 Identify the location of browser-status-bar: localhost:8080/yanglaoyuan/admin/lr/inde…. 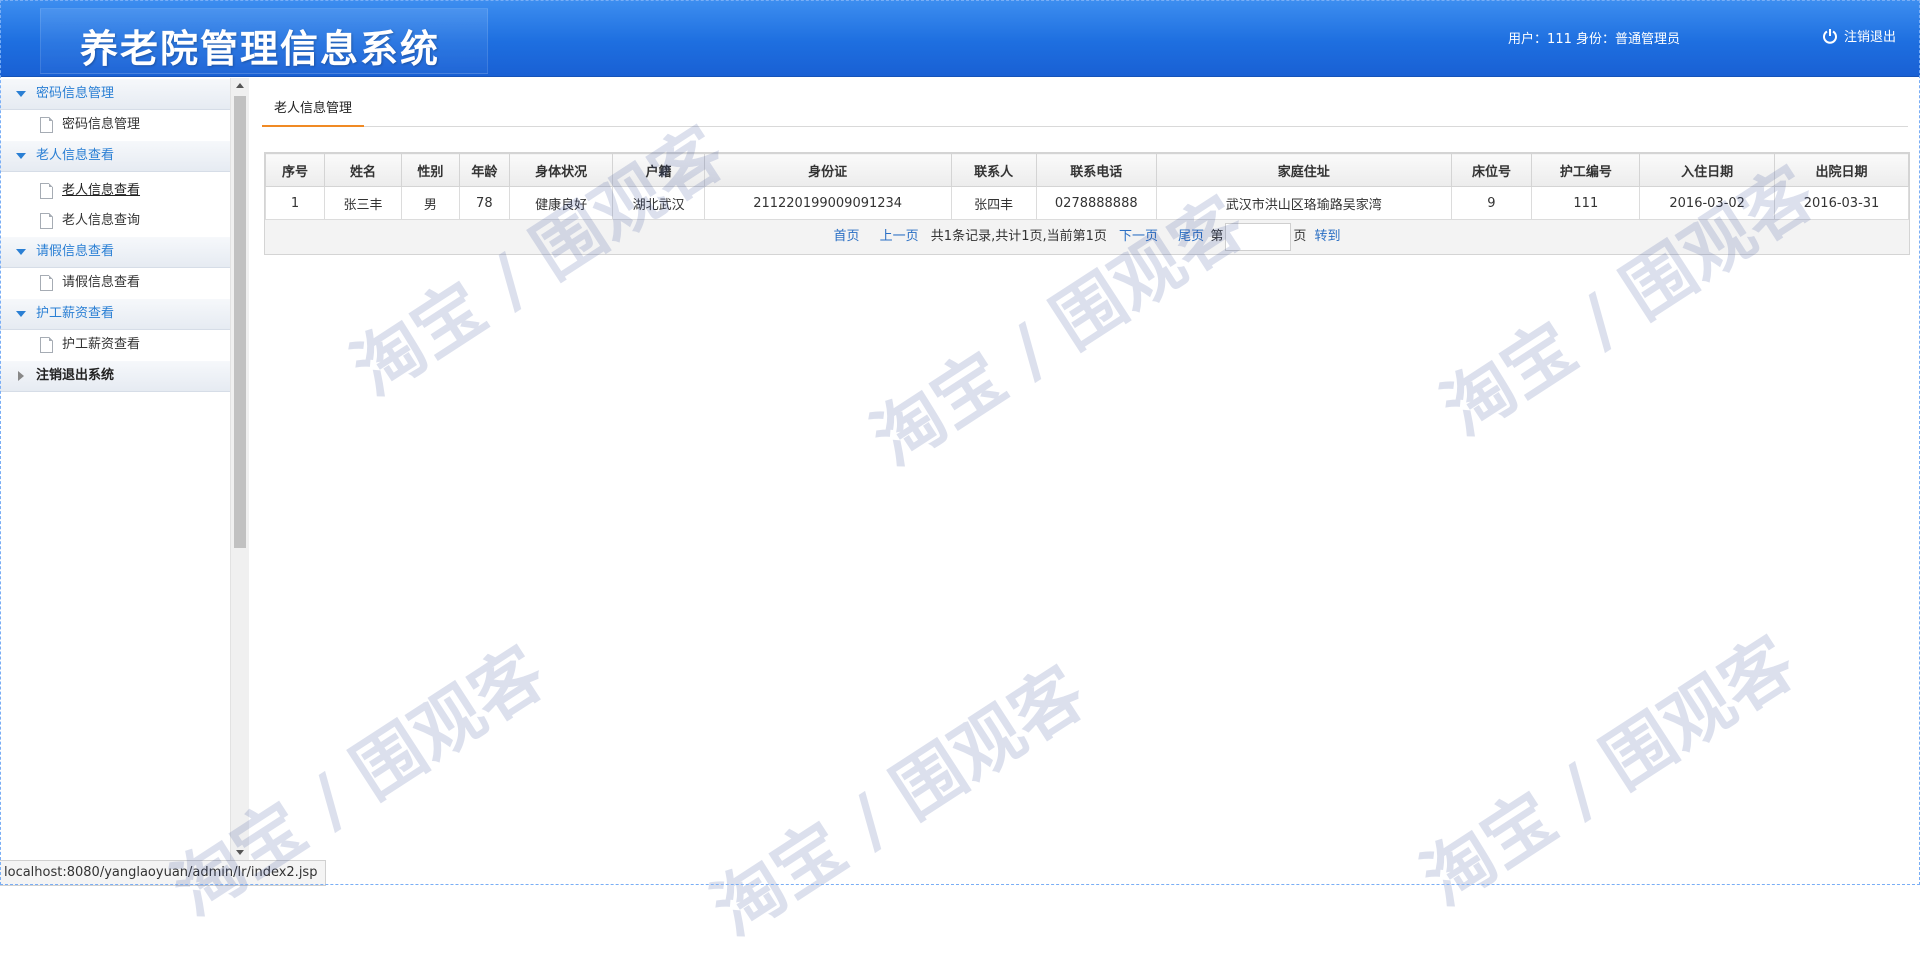
(163, 873).